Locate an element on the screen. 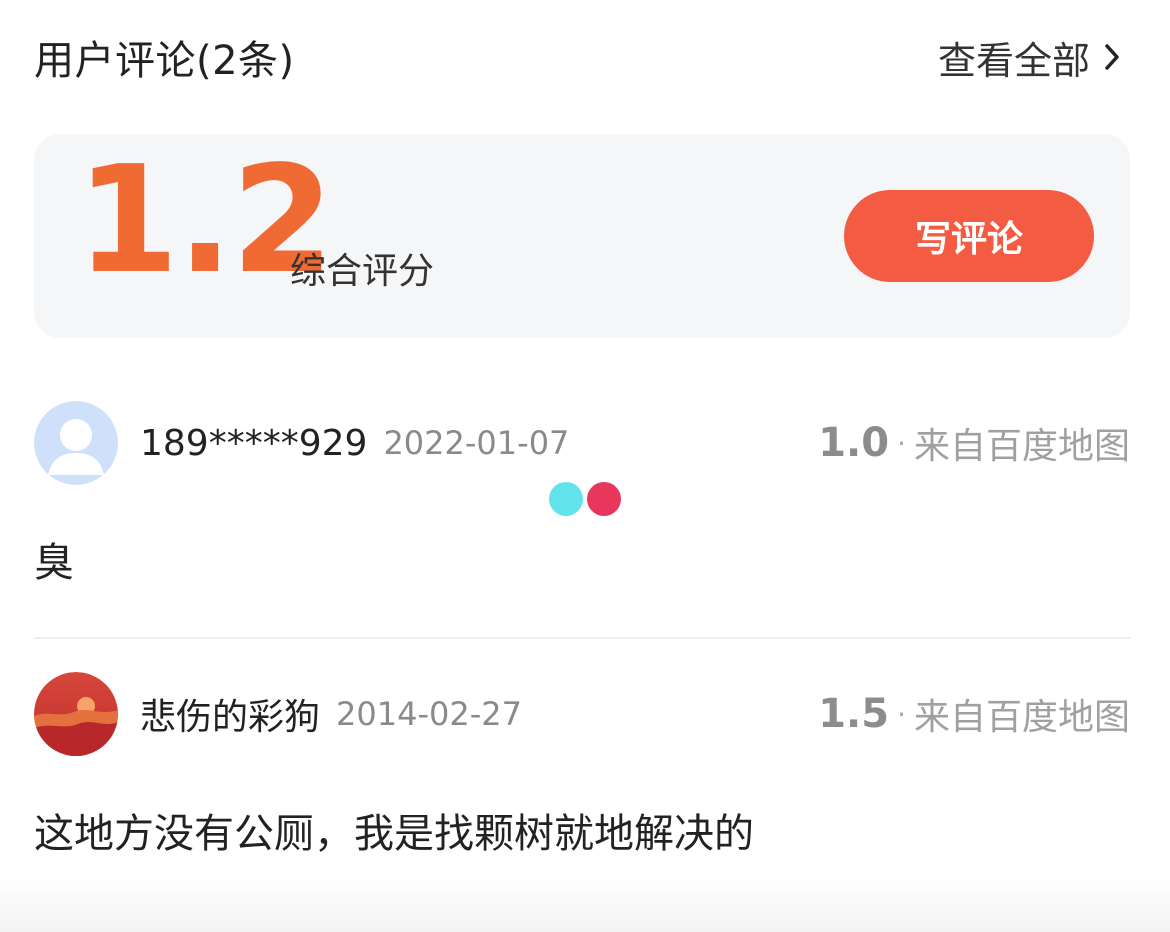  chevron-right-icon is located at coordinates (1112, 57).